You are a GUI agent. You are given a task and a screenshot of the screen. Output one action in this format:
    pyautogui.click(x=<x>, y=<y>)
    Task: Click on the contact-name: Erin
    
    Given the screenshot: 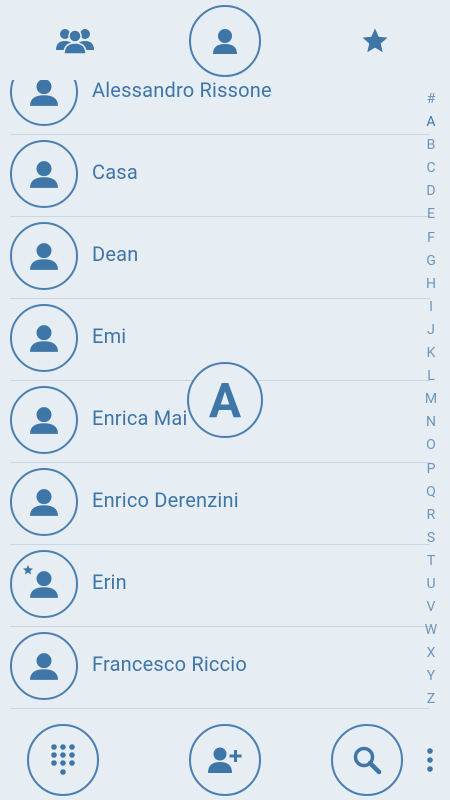 What is the action you would take?
    pyautogui.click(x=109, y=582)
    